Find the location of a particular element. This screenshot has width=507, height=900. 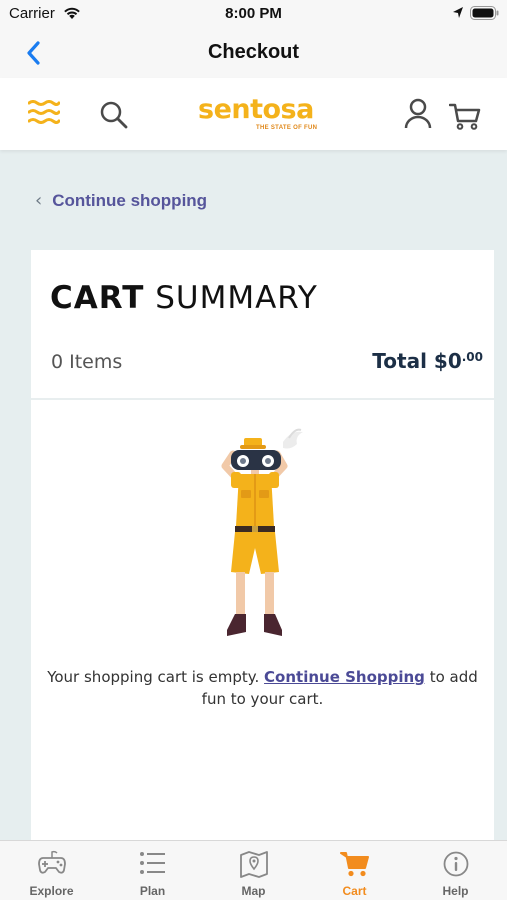

tab-bar: Explore Plan Map Cart Help is located at coordinates (253, 870).